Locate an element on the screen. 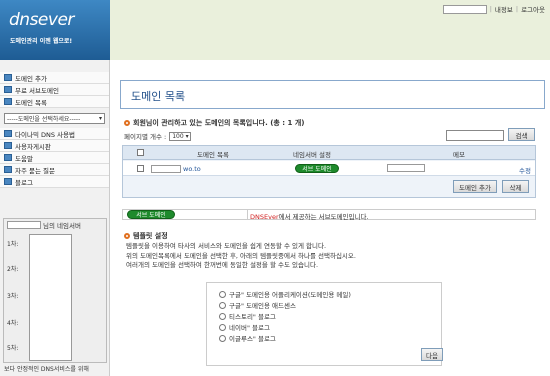 The image size is (550, 376). template-option: 이글루스" 블로그 is located at coordinates (247, 338).